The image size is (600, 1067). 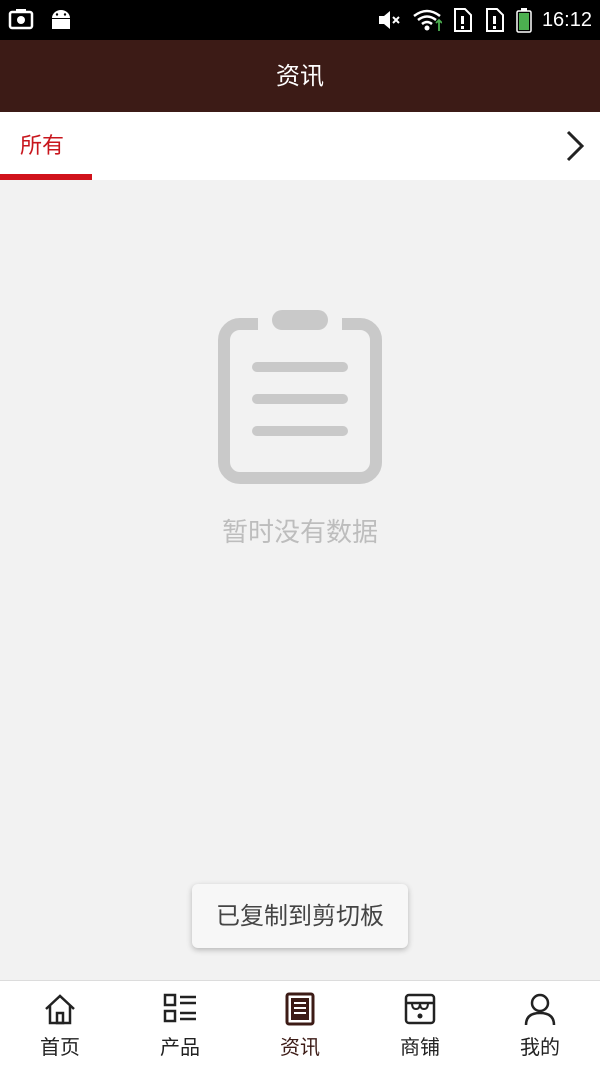 I want to click on nav-store: 商铺, so click(x=420, y=1024).